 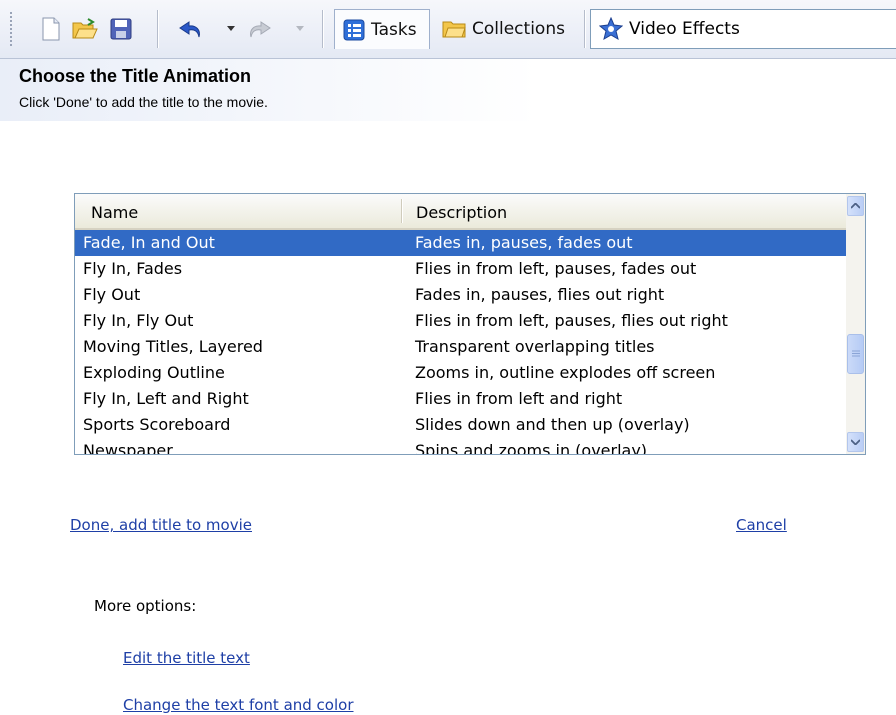 I want to click on column-header-description: Description, so click(x=461, y=212).